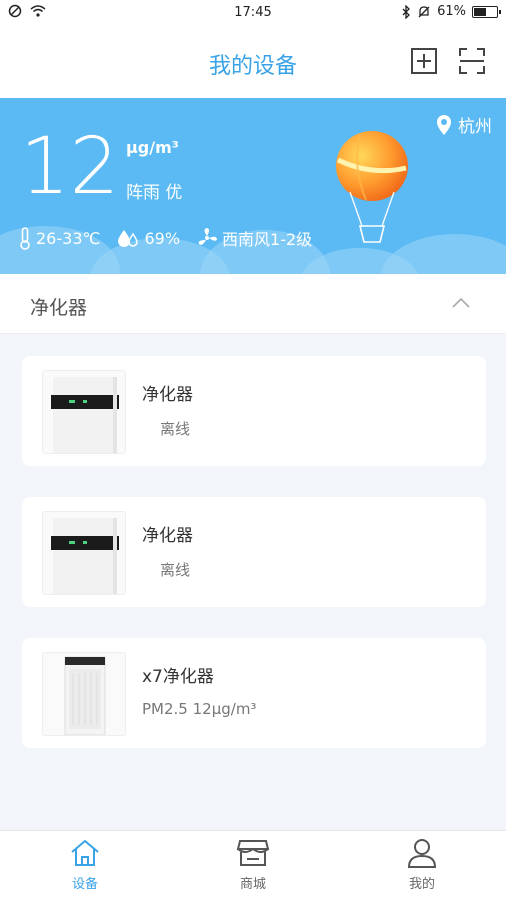 The width and height of the screenshot is (506, 900). I want to click on fan-icon, so click(208, 236).